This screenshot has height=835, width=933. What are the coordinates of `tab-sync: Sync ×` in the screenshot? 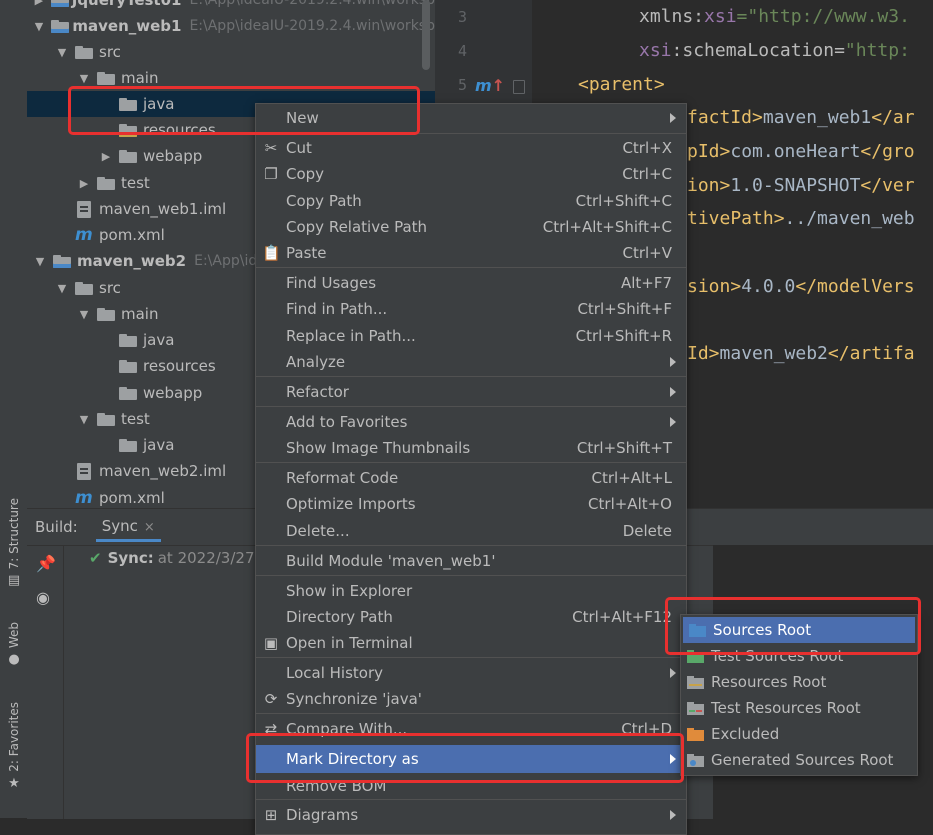 It's located at (128, 527).